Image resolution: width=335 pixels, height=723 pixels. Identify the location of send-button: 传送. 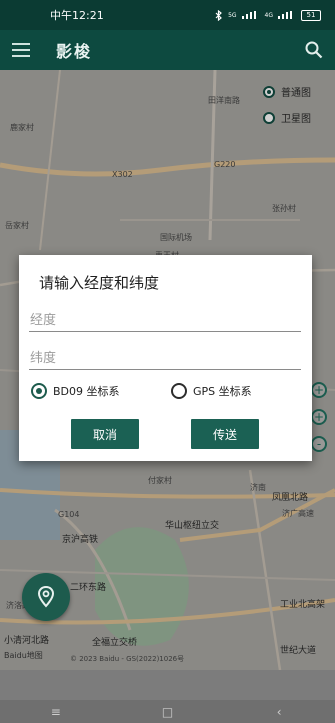
(225, 434).